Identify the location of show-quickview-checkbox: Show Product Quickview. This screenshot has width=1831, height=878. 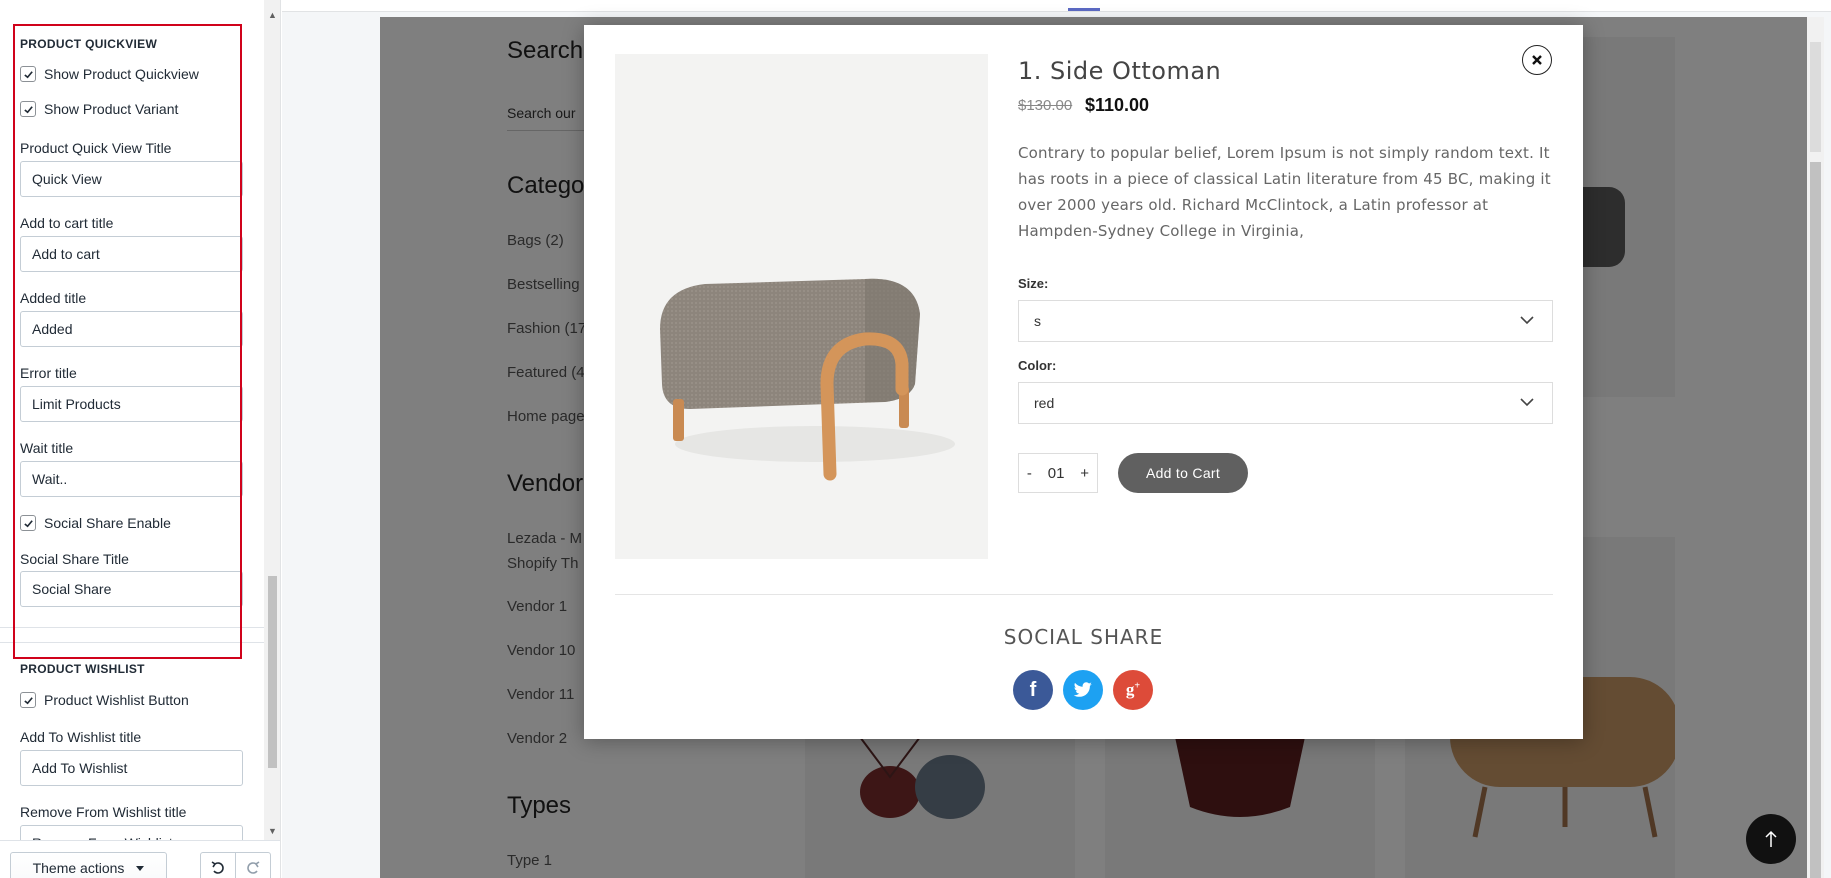
(109, 74).